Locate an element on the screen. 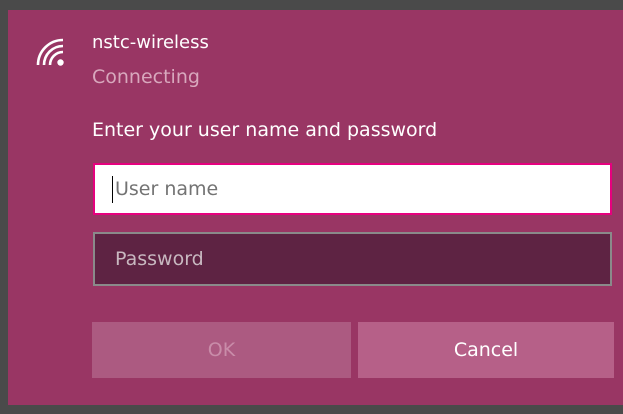  ok-button: OK is located at coordinates (221, 350).